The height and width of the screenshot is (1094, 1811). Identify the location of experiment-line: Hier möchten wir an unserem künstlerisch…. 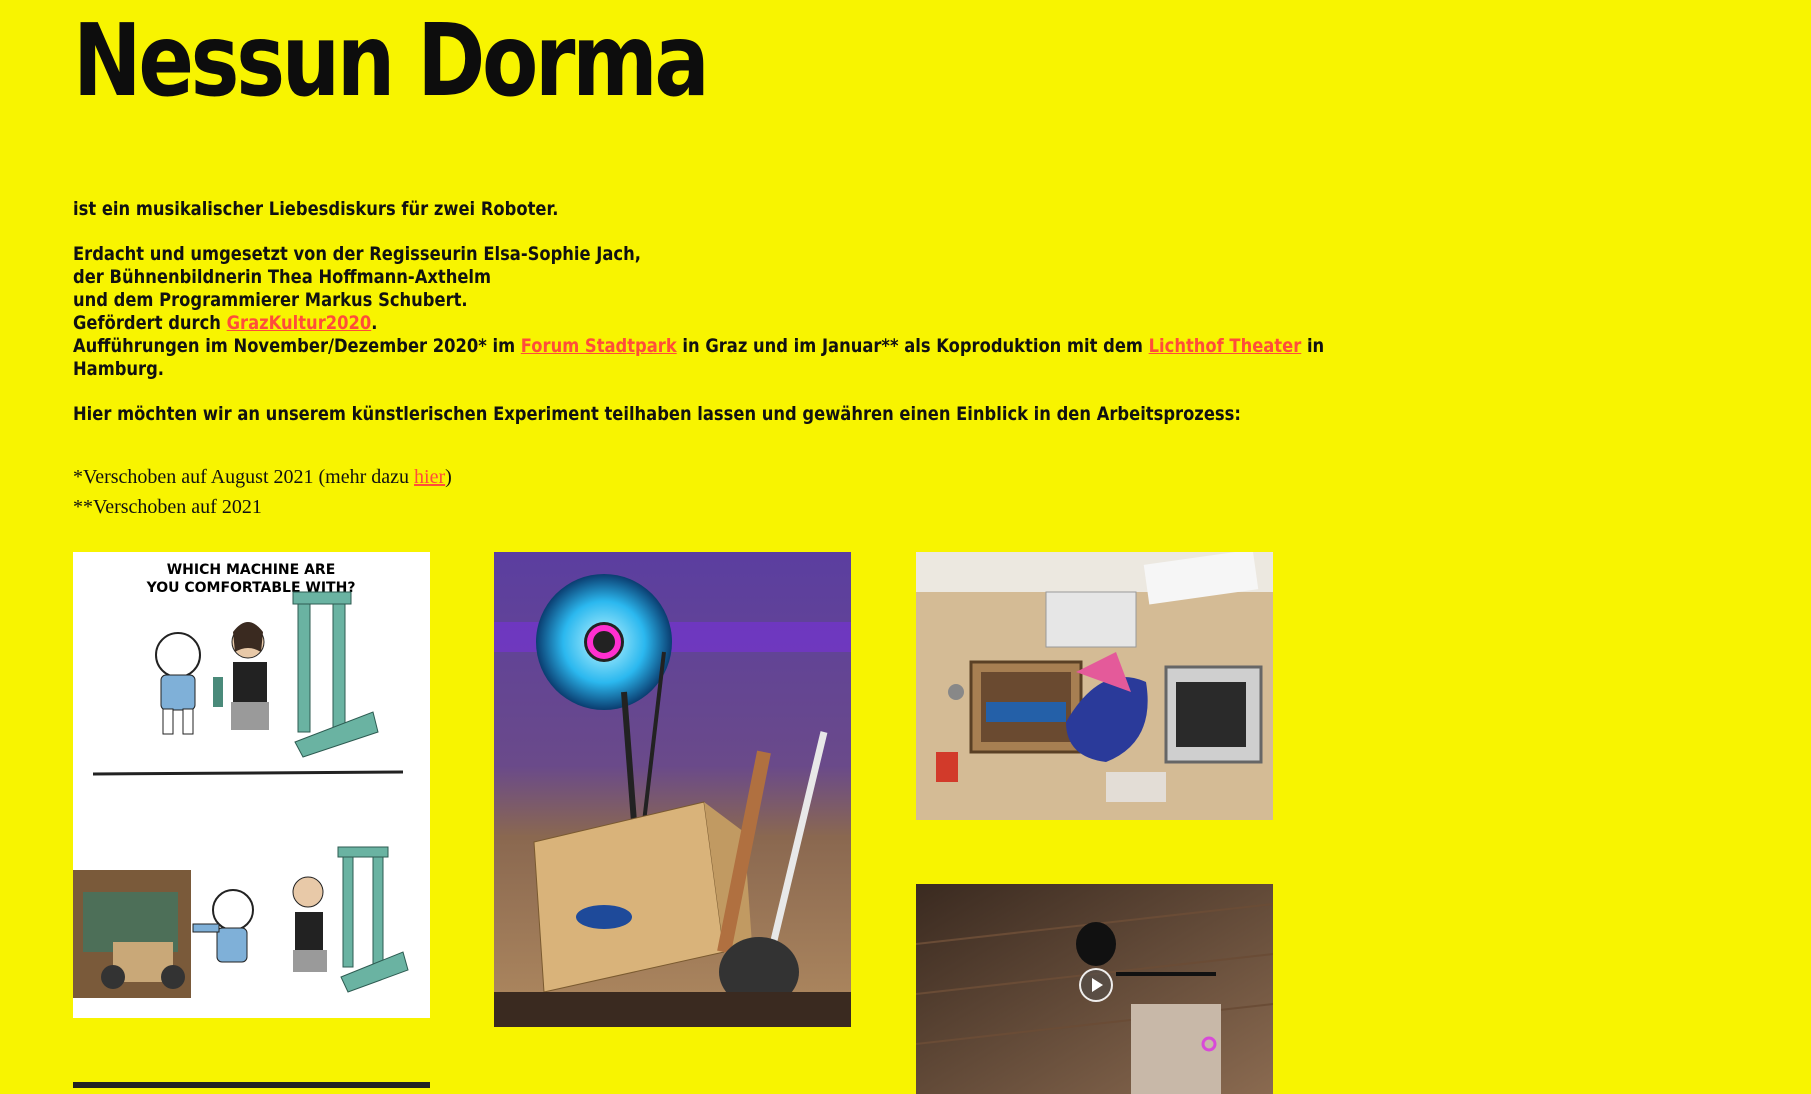
(657, 414).